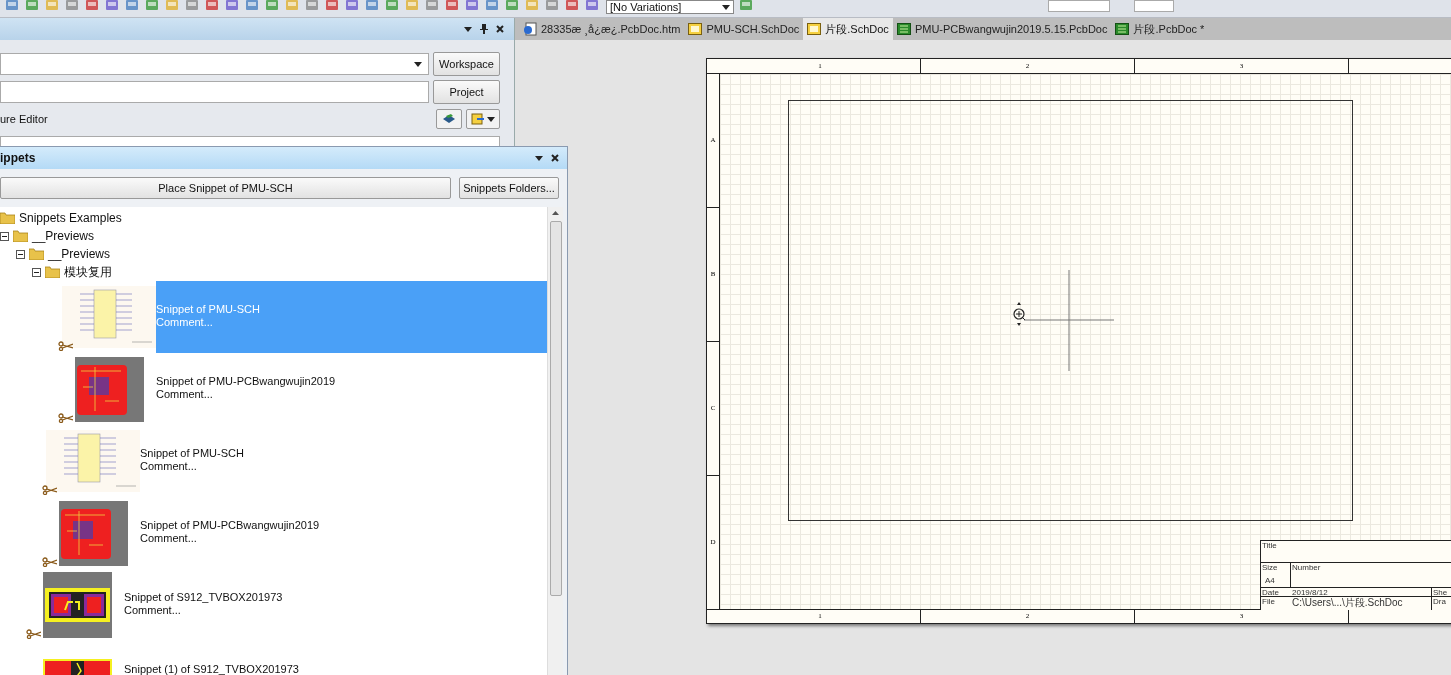 The image size is (1451, 675). Describe the element at coordinates (214, 92) in the screenshot. I see `project-field` at that location.